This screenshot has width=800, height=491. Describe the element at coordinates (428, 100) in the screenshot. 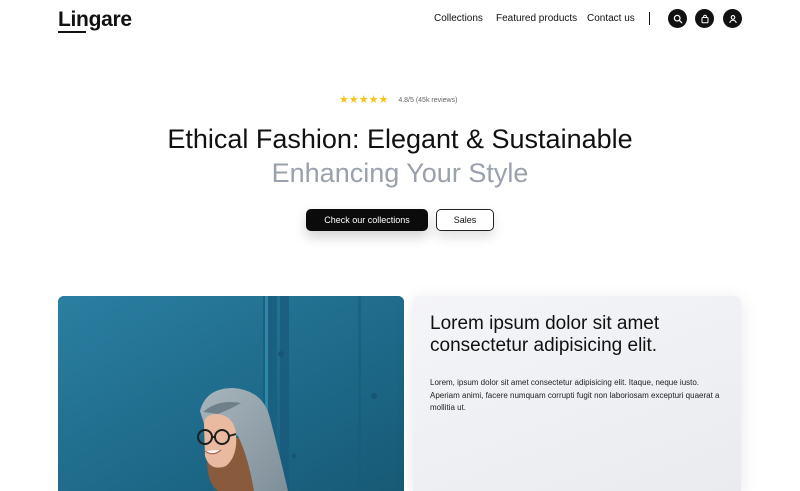

I see `rating-text: 4.8/5 (45k reviews)` at that location.